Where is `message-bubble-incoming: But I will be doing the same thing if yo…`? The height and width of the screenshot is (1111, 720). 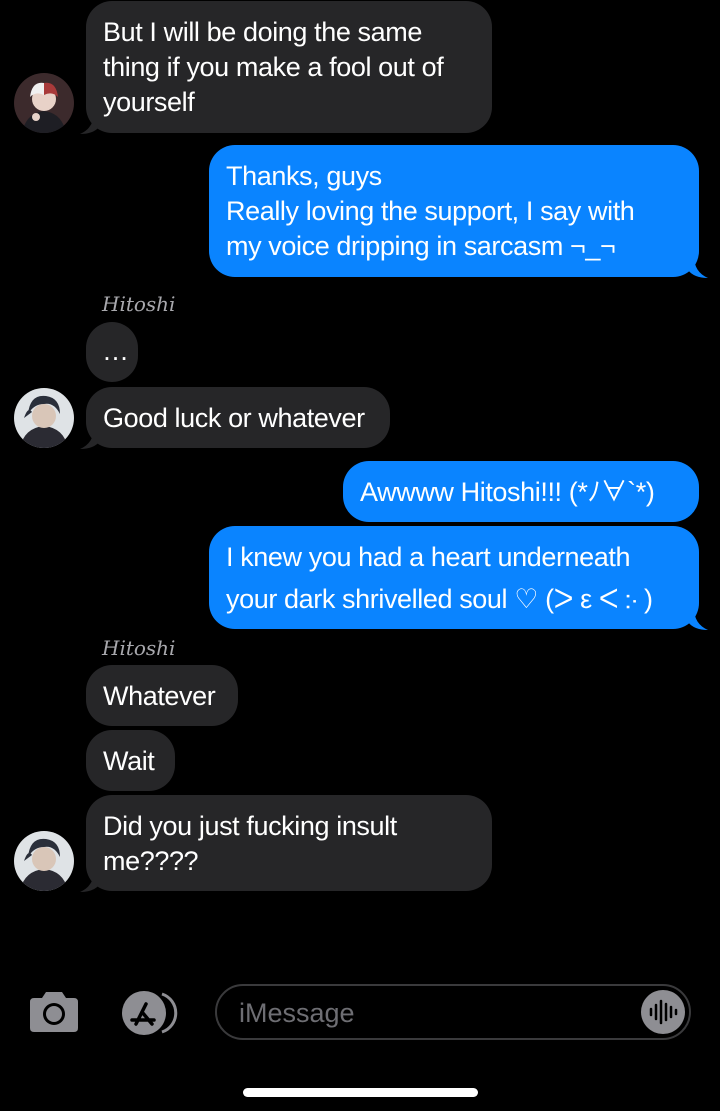 message-bubble-incoming: But I will be doing the same thing if yo… is located at coordinates (289, 67).